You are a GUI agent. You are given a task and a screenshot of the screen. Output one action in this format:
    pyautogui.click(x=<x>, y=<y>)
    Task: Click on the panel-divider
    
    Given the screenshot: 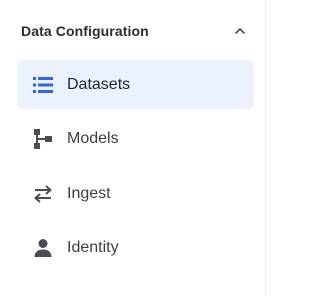 What is the action you would take?
    pyautogui.click(x=265, y=148)
    